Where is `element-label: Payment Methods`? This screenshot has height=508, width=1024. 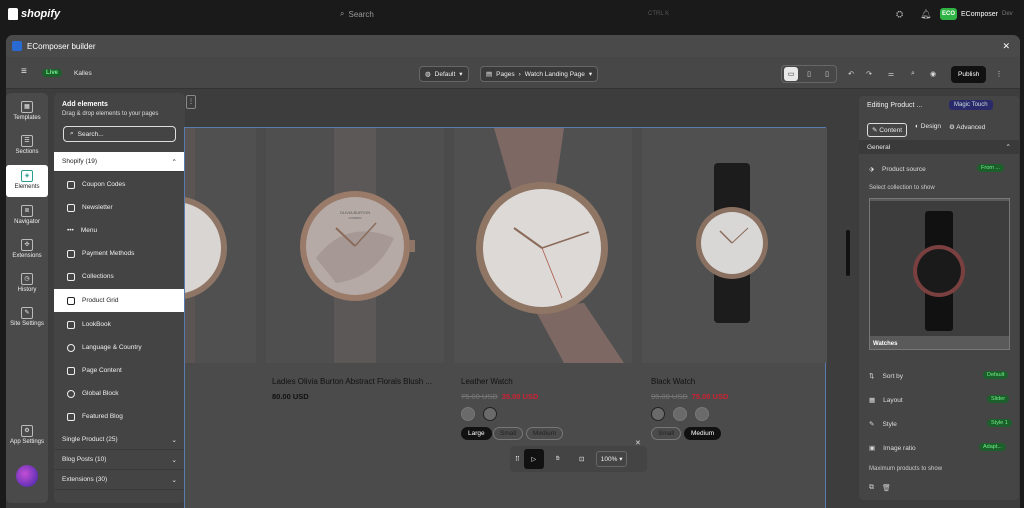
element-label: Payment Methods is located at coordinates (108, 253).